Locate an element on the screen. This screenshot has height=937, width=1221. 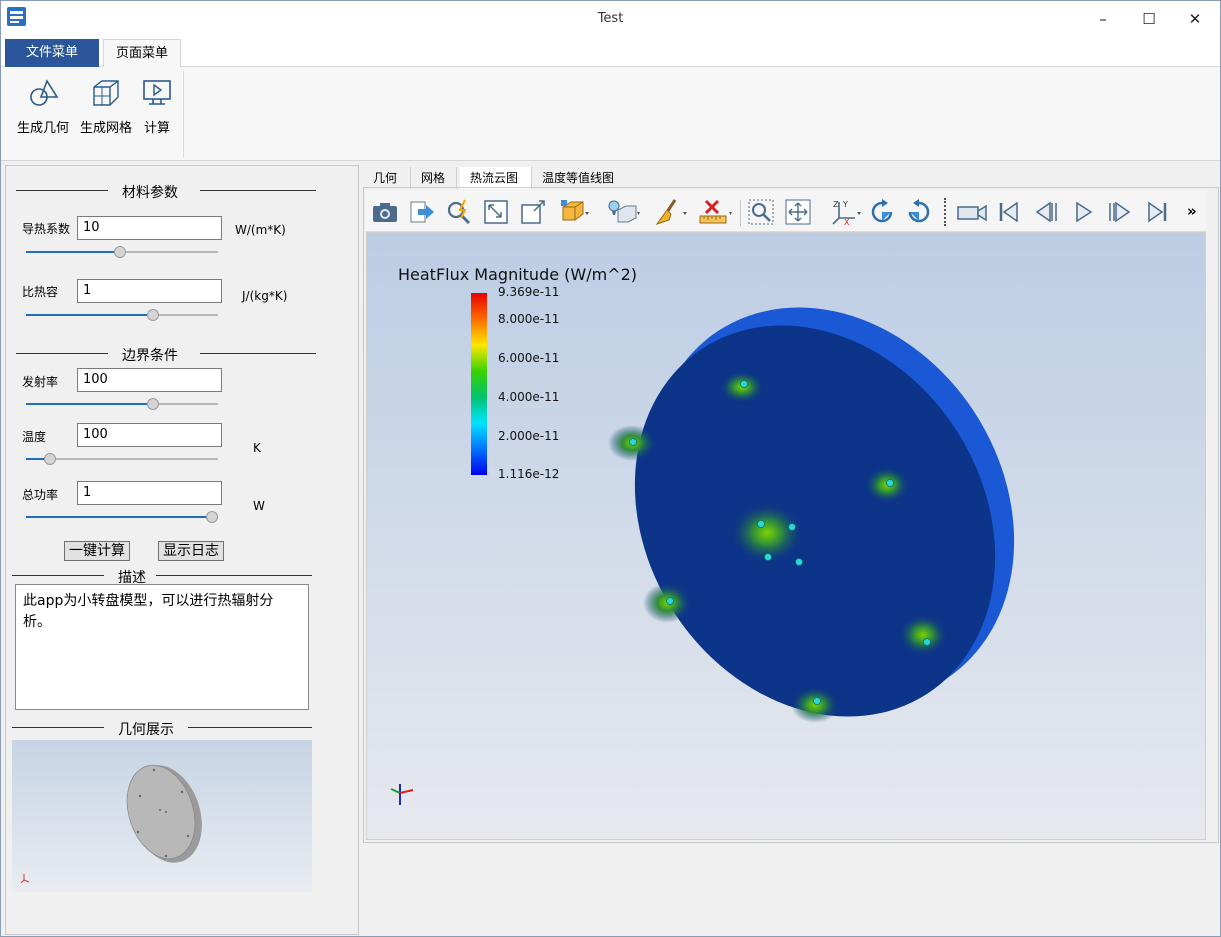
description-textbox: 此app为小转盘模型，可以进行热辐射分析。 is located at coordinates (162, 647).